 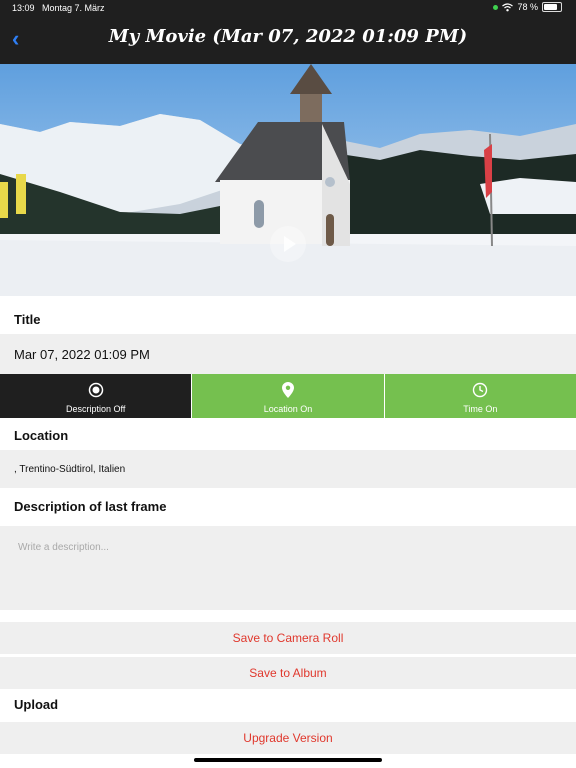 What do you see at coordinates (288, 469) in the screenshot?
I see `location-field: , Trentino-Südtirol, Italien` at bounding box center [288, 469].